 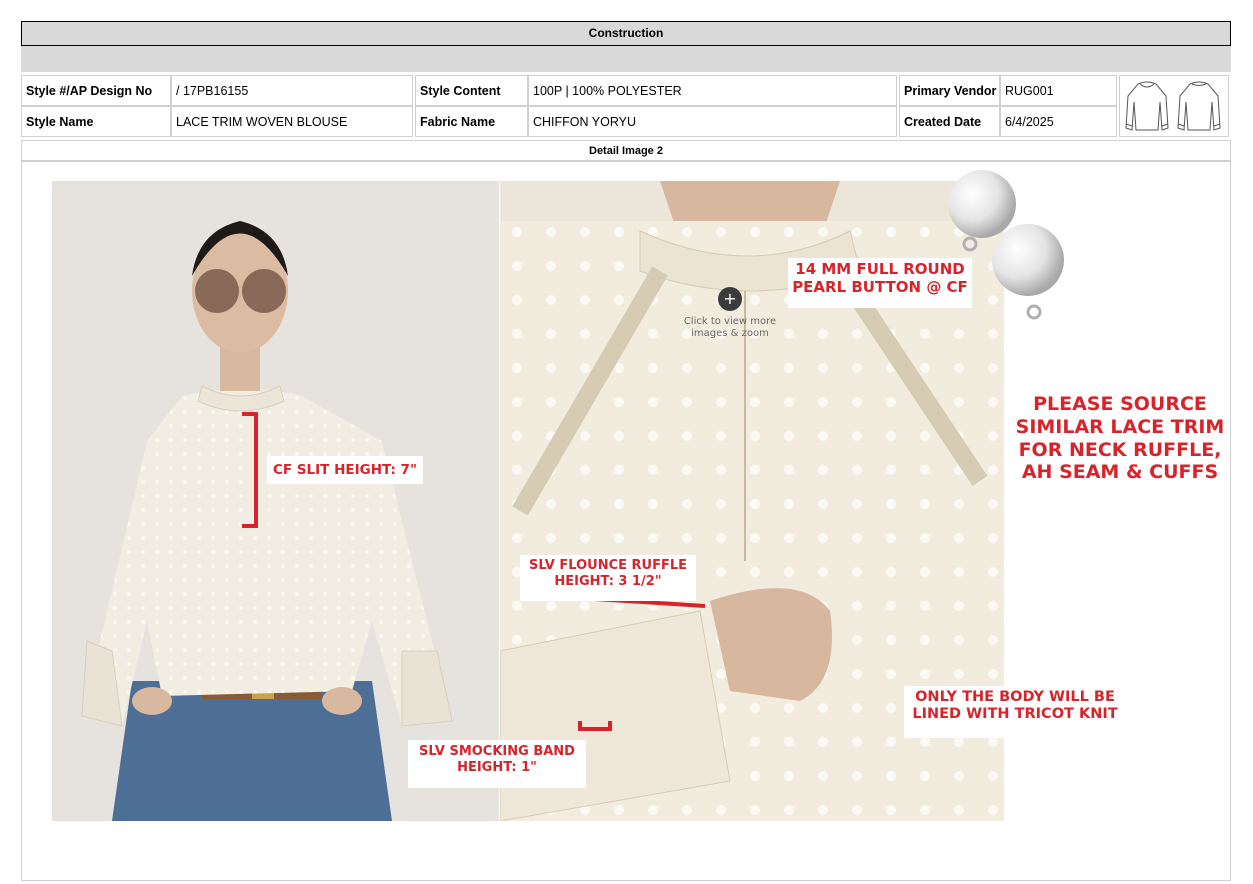 What do you see at coordinates (1058, 90) in the screenshot?
I see `vendor-value: RUG001` at bounding box center [1058, 90].